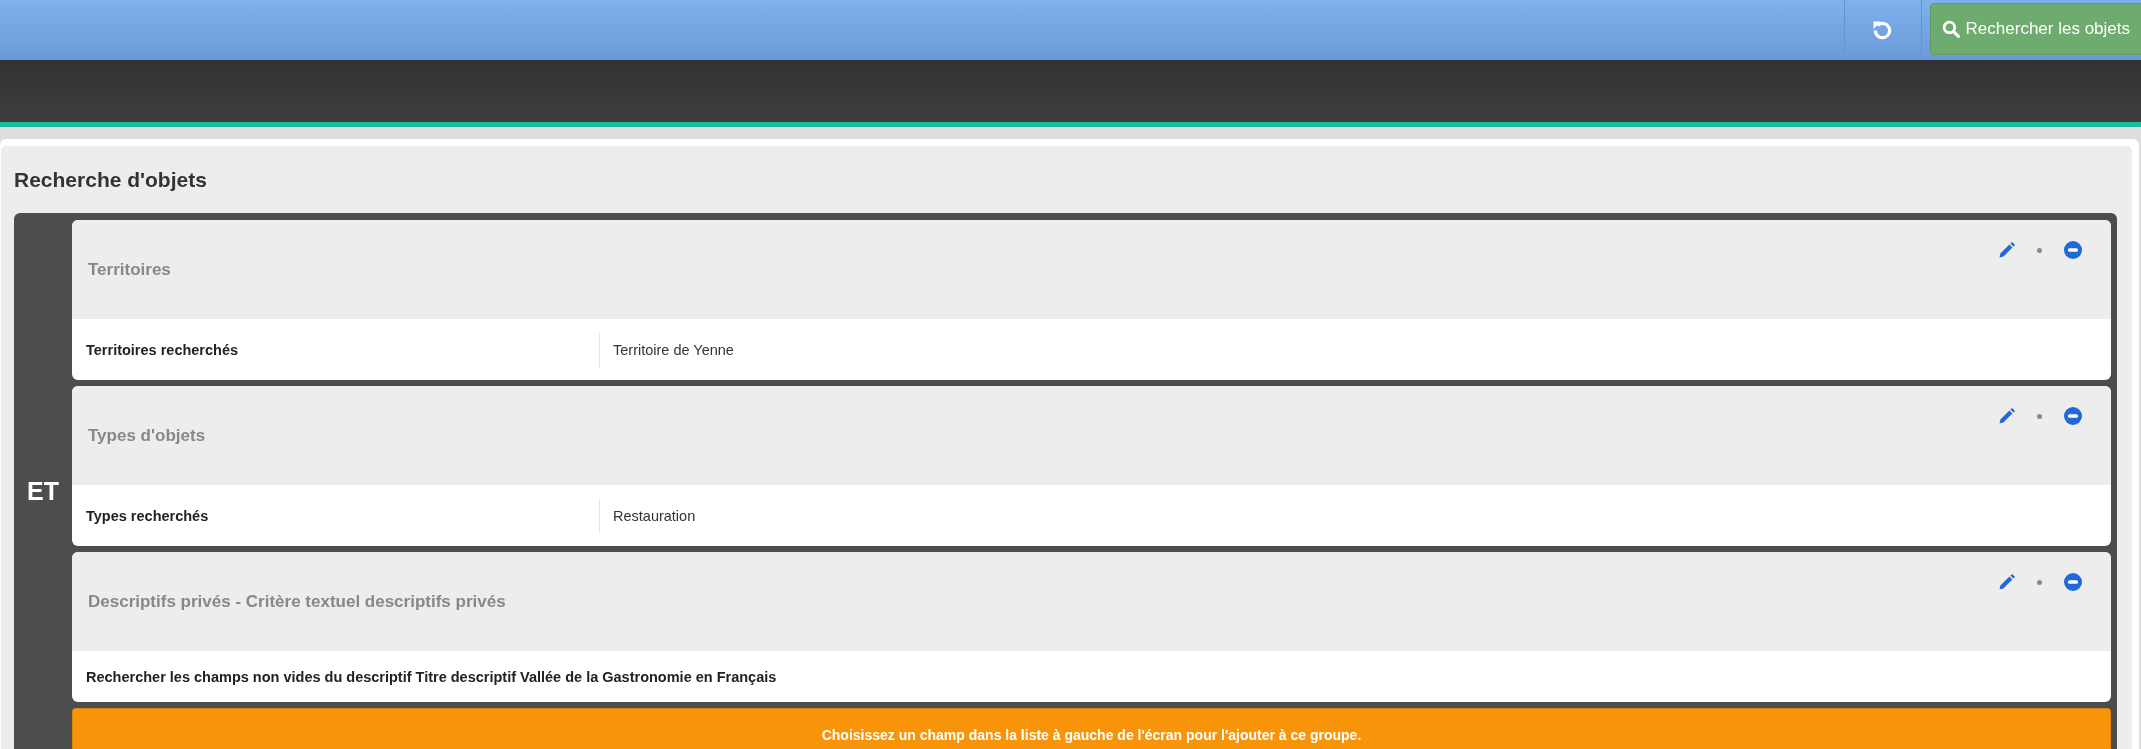 This screenshot has width=2141, height=749. I want to click on drop-zone: Choisissez un champ dans la liste à gauche de l'écran pour l'ajouter à ce groupe., so click(1091, 728).